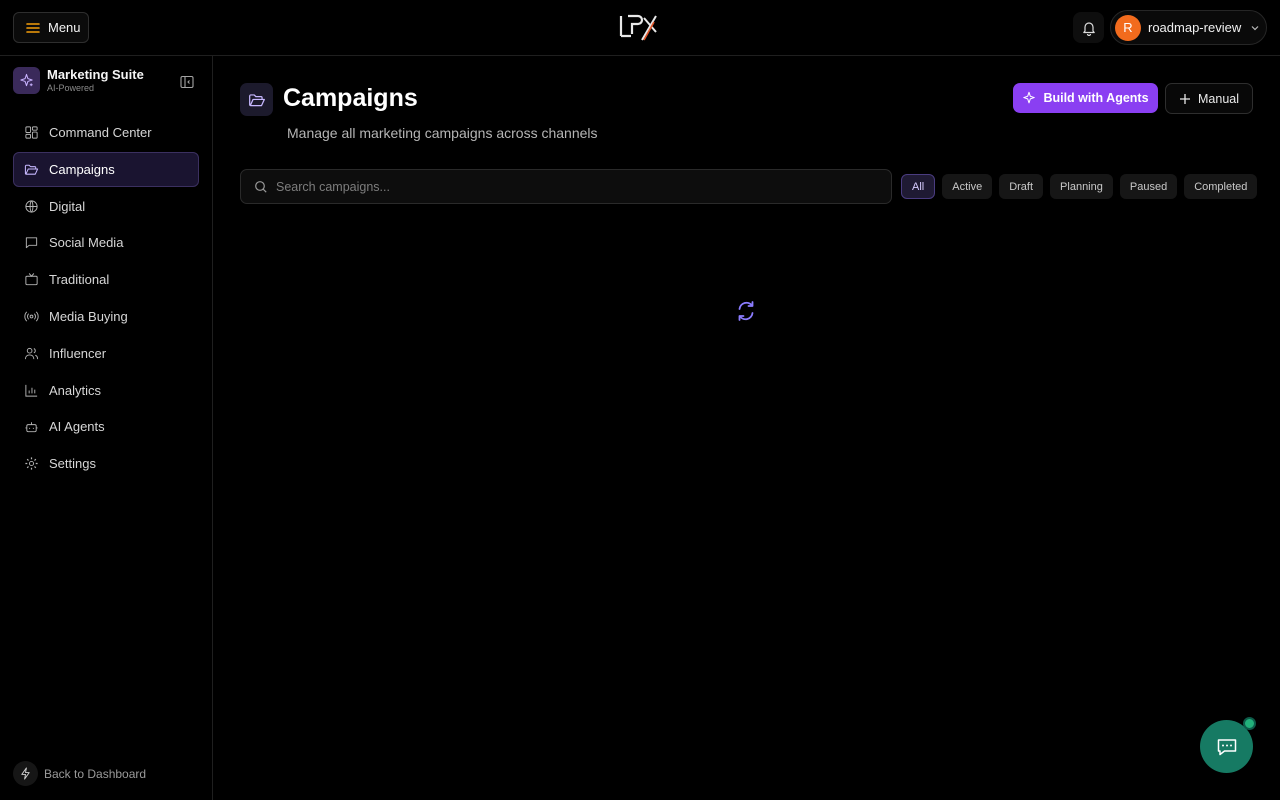  What do you see at coordinates (95, 74) in the screenshot?
I see `brand-title: Marketing Suite` at bounding box center [95, 74].